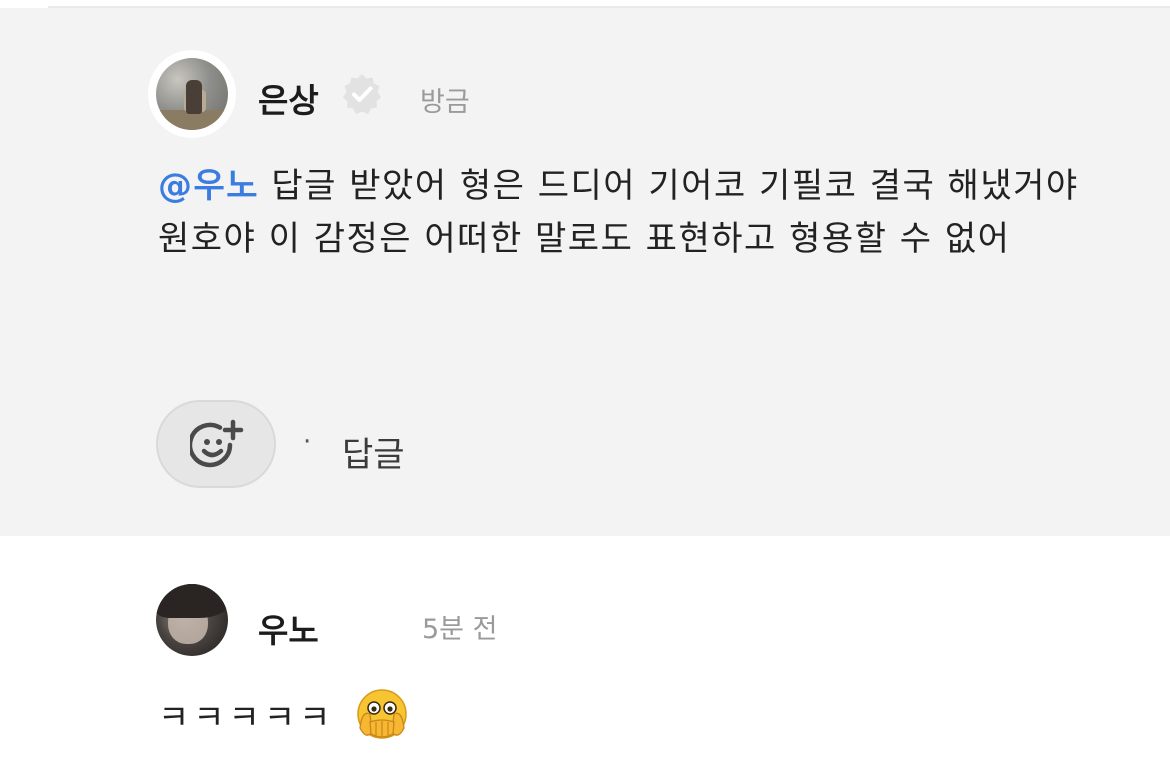 The width and height of the screenshot is (1170, 780). I want to click on avatar-photo, so click(192, 94).